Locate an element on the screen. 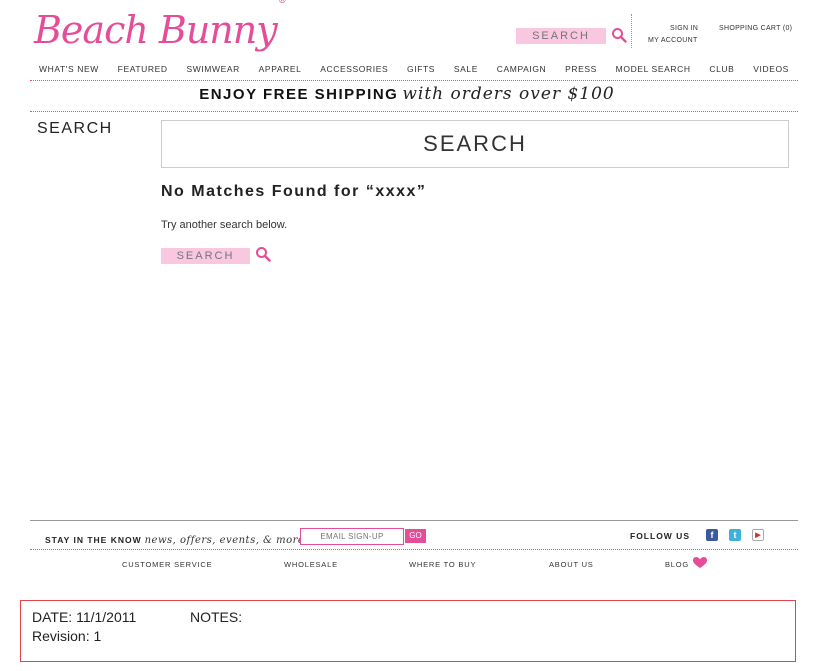  logo-text: Beach Bunny is located at coordinates (156, 30).